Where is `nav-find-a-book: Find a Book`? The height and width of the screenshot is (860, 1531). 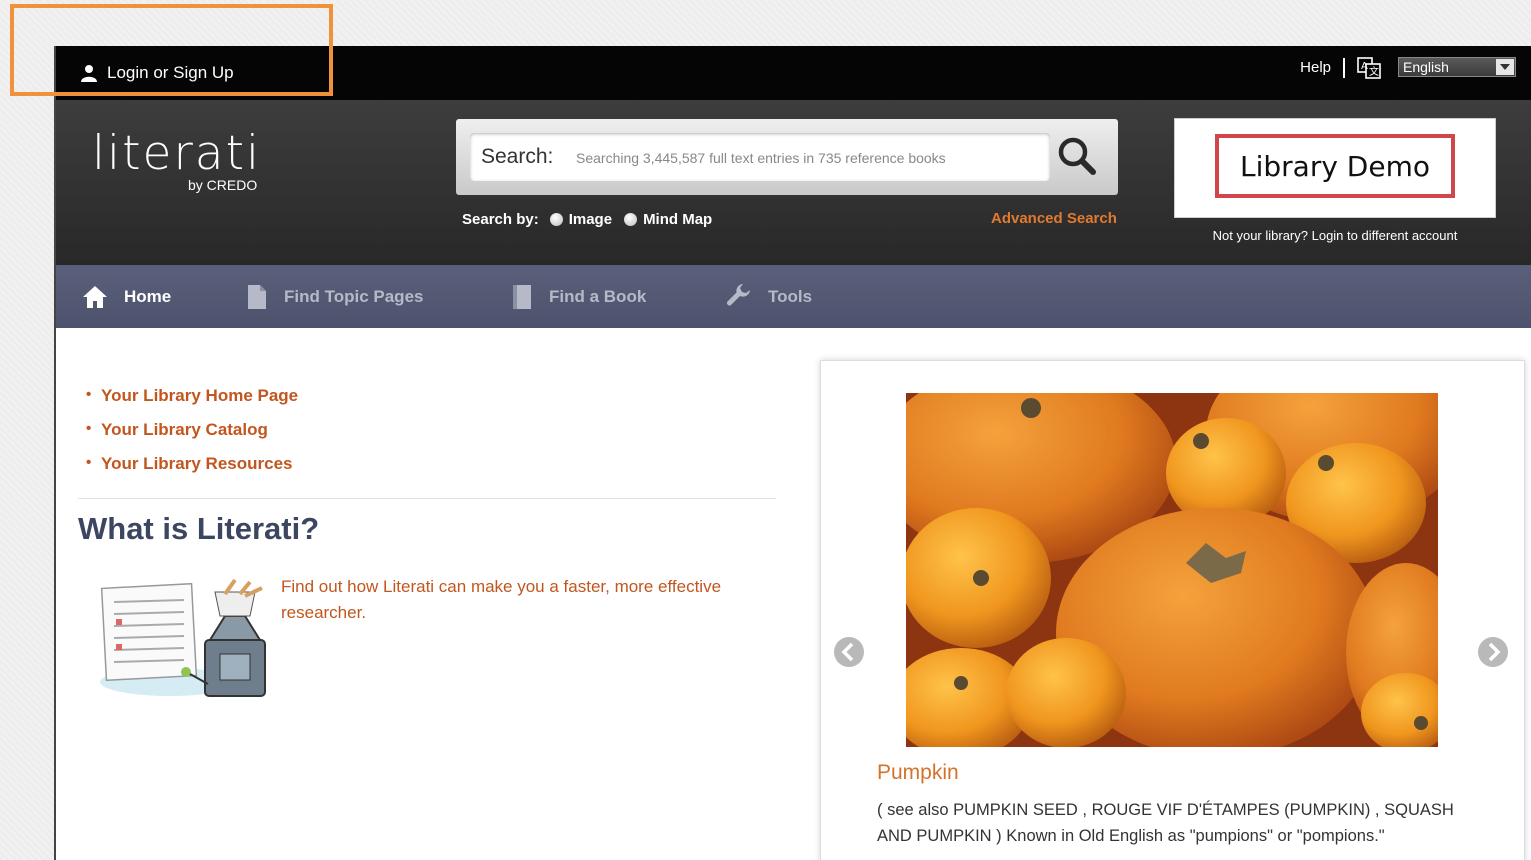 nav-find-a-book: Find a Book is located at coordinates (578, 296).